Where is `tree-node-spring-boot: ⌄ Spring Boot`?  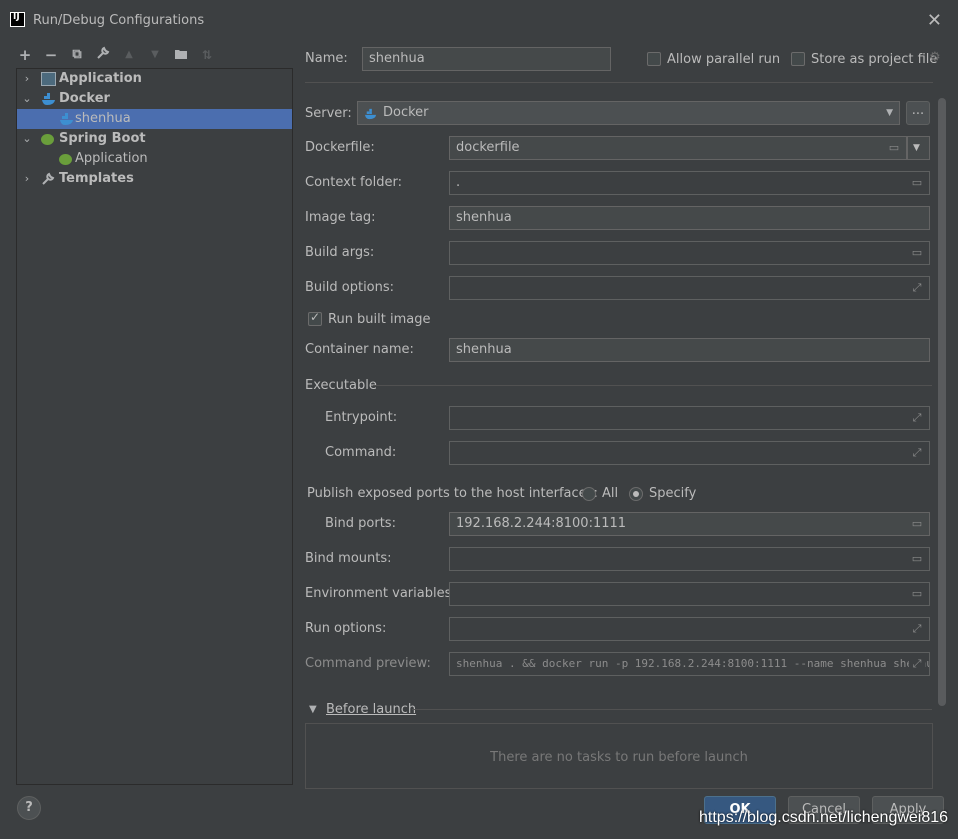
tree-node-spring-boot: ⌄ Spring Boot is located at coordinates (154, 139).